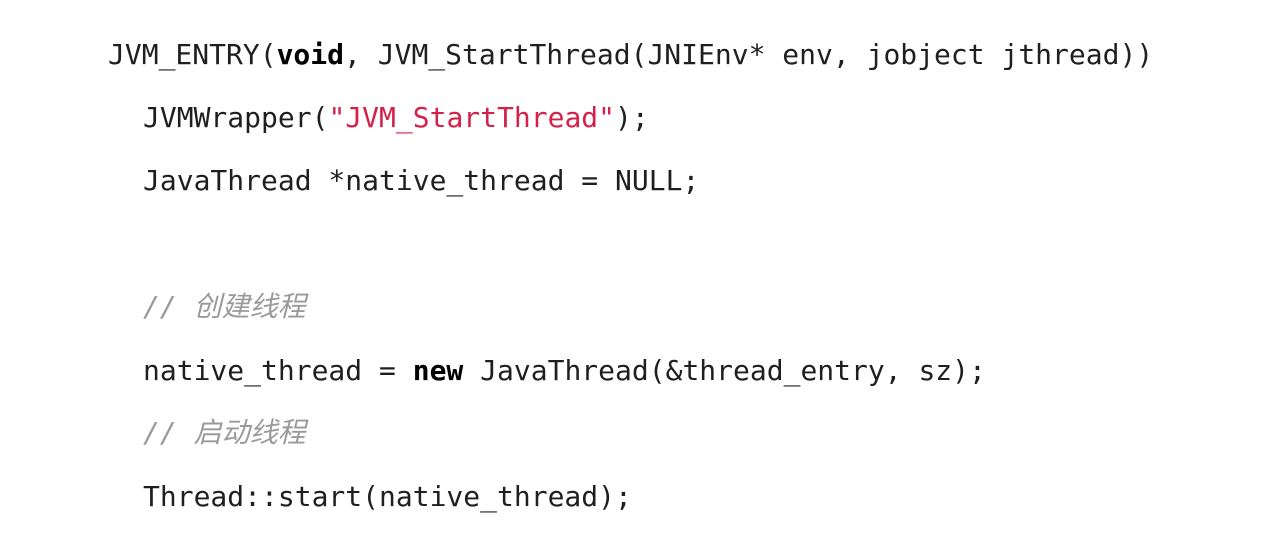 Image resolution: width=1280 pixels, height=536 pixels. I want to click on code-keyword: void, so click(310, 54).